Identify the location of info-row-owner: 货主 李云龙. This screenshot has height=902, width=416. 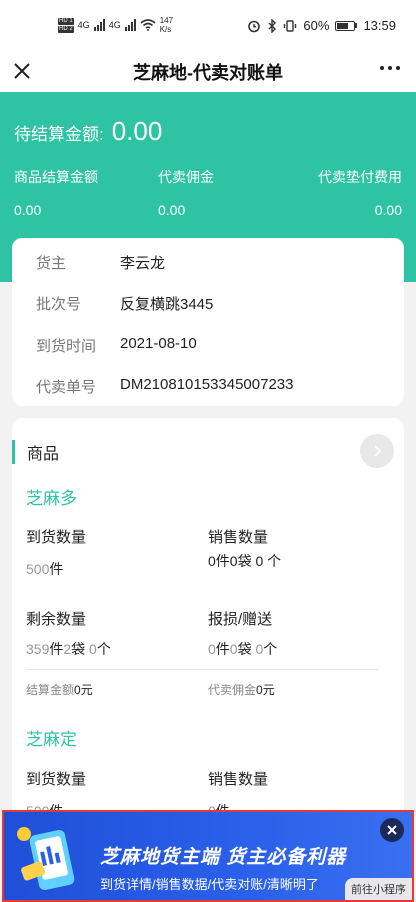
(100, 262).